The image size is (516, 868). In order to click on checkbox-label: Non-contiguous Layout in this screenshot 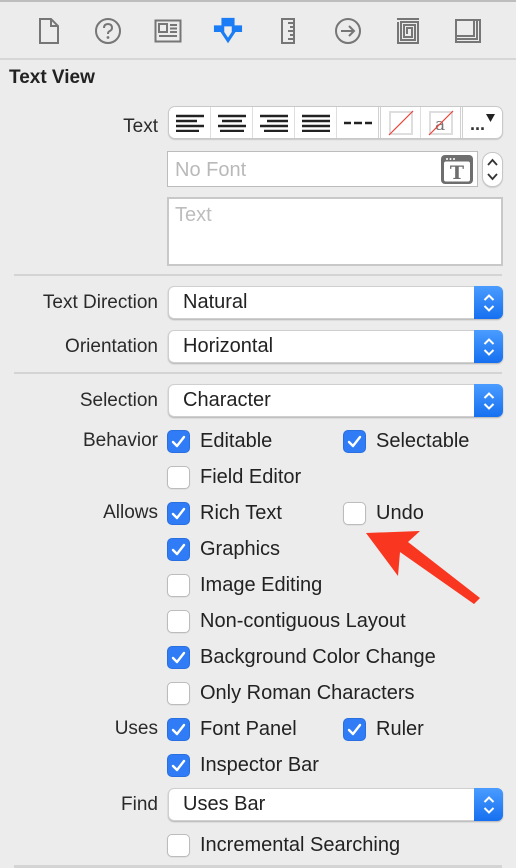, I will do `click(303, 620)`.